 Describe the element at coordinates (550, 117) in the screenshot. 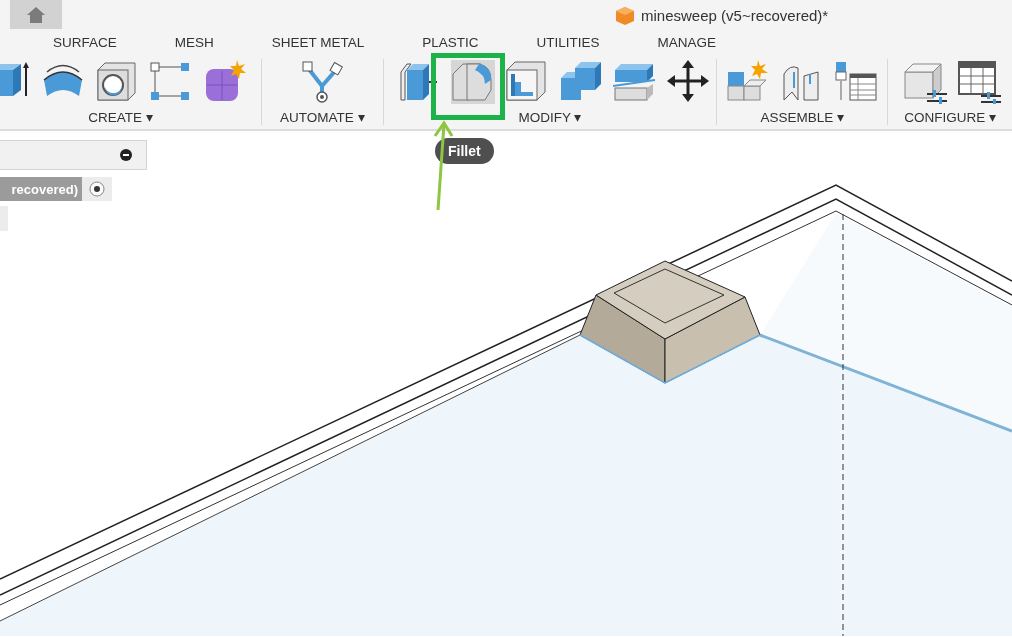

I see `group-menu-button: MODIFY ▾` at that location.